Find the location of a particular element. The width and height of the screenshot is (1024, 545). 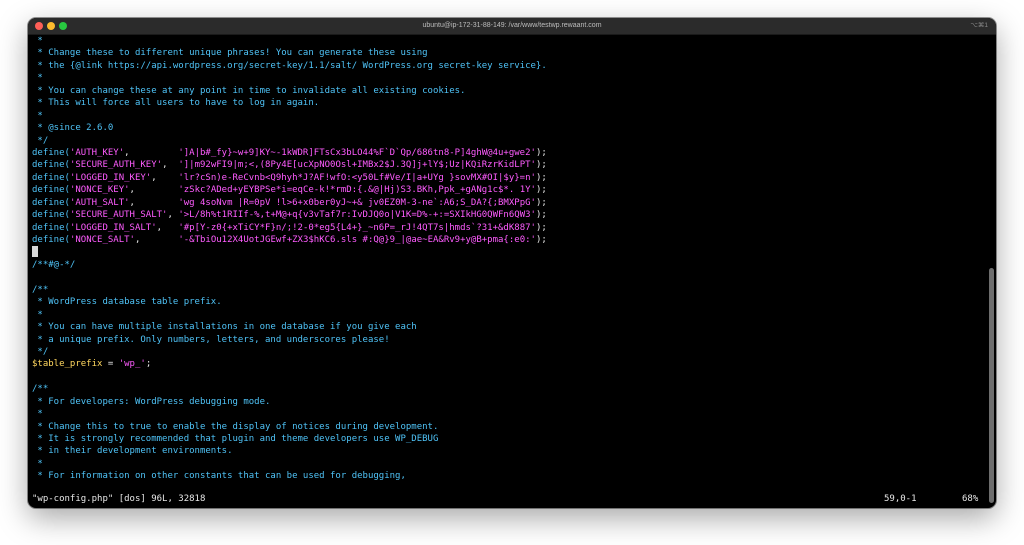

code-token: 'NONCE_SALT' is located at coordinates (102, 240).